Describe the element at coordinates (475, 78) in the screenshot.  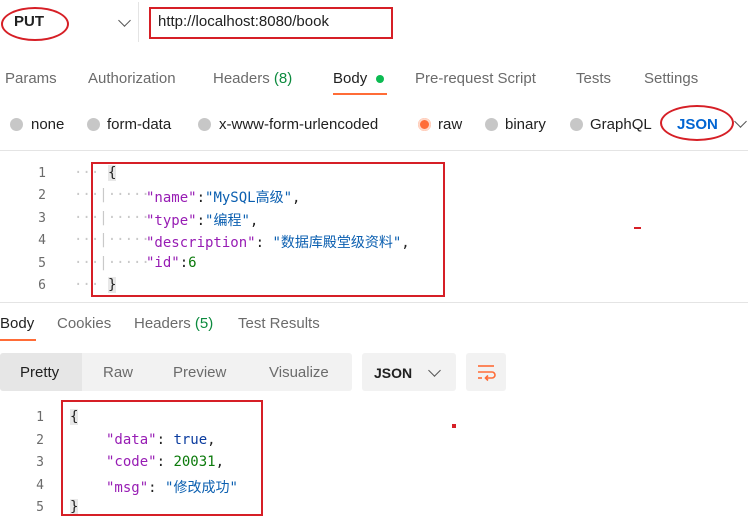
I see `tab-pre-request-script: Pre-request Script` at that location.